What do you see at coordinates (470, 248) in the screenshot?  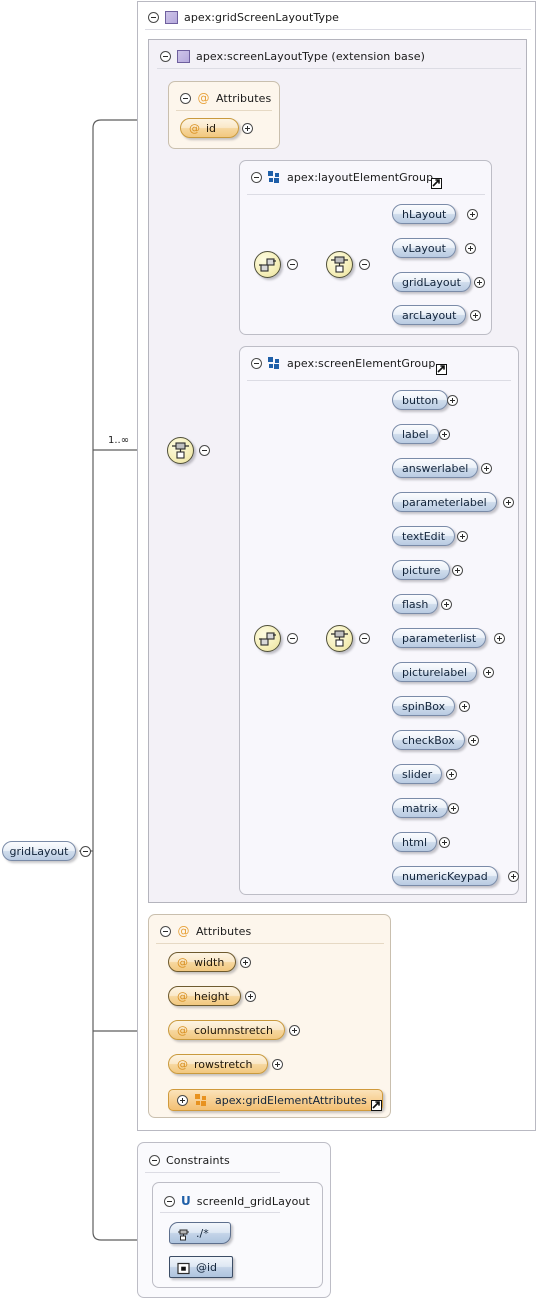 I see `expand-icon-vLayout` at bounding box center [470, 248].